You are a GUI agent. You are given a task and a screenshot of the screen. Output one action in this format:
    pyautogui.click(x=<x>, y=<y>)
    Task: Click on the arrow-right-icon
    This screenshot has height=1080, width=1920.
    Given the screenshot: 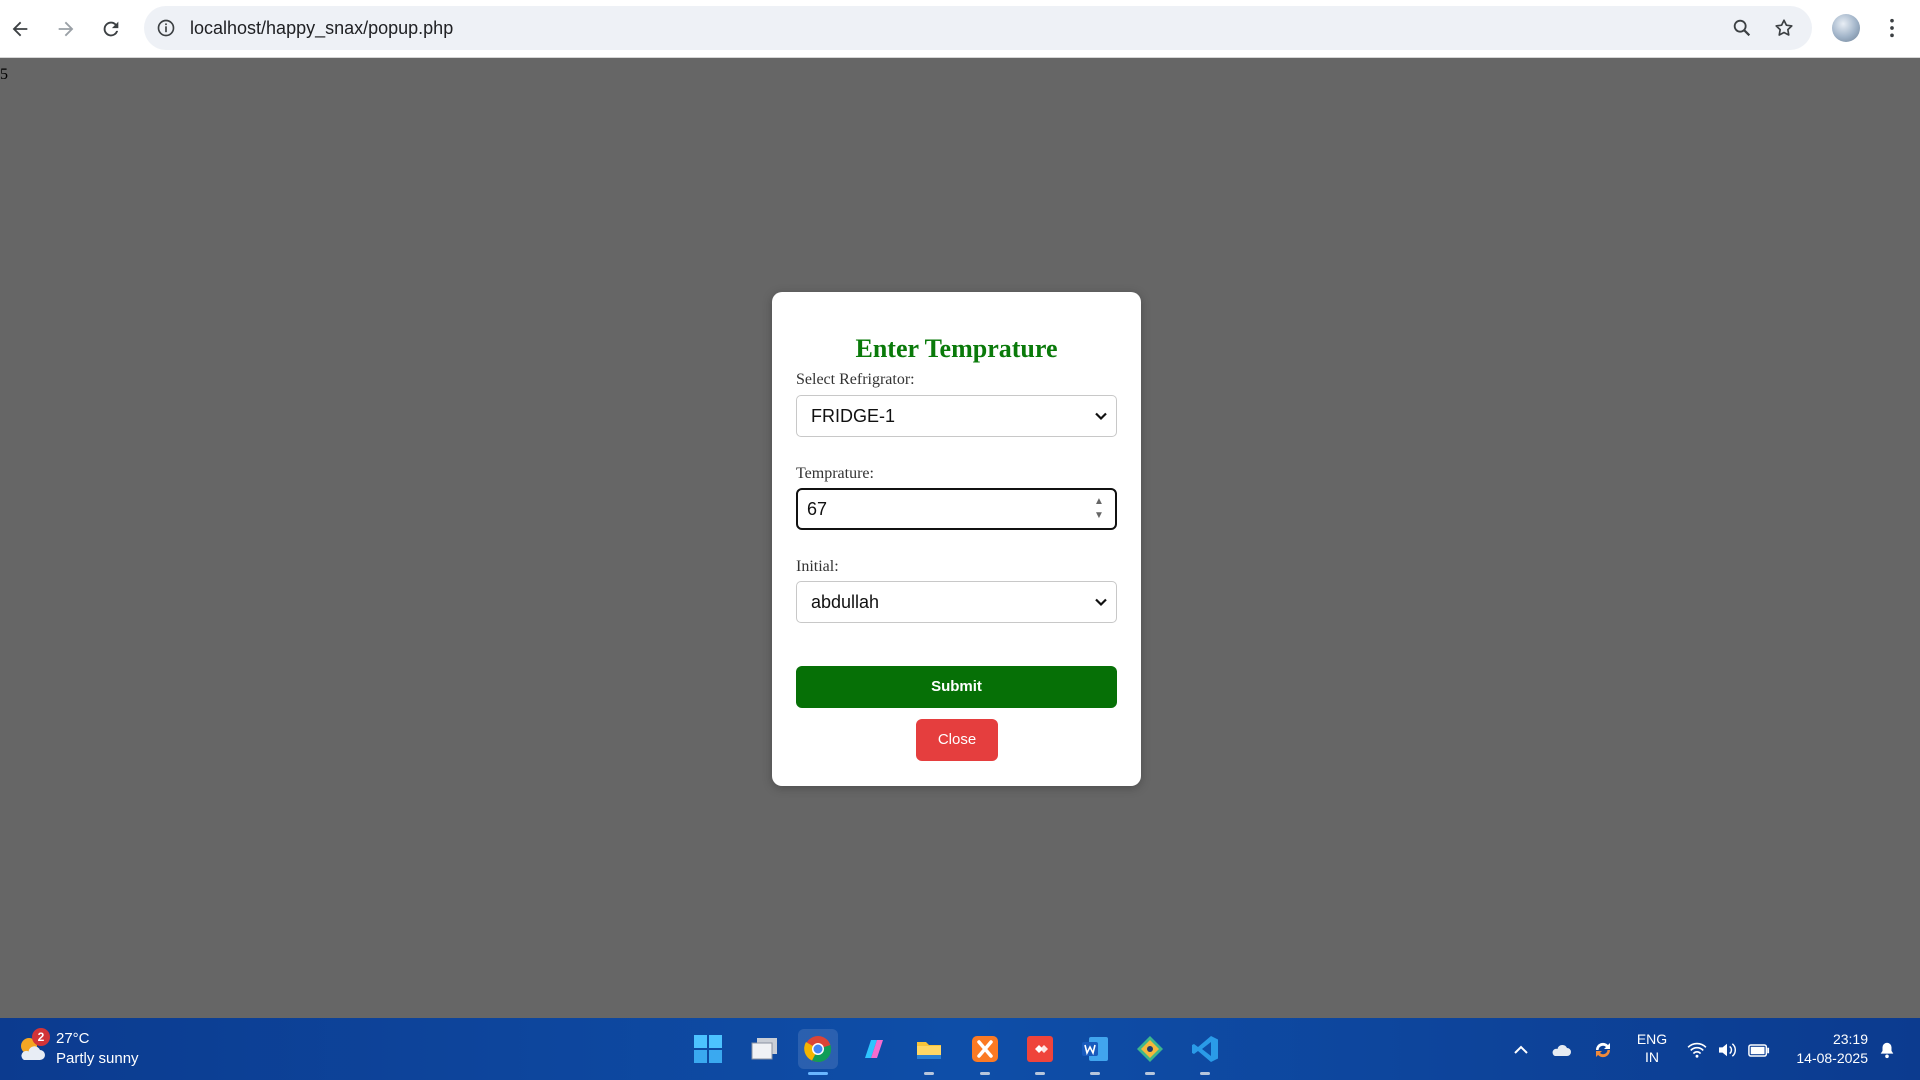 What is the action you would take?
    pyautogui.click(x=66, y=29)
    